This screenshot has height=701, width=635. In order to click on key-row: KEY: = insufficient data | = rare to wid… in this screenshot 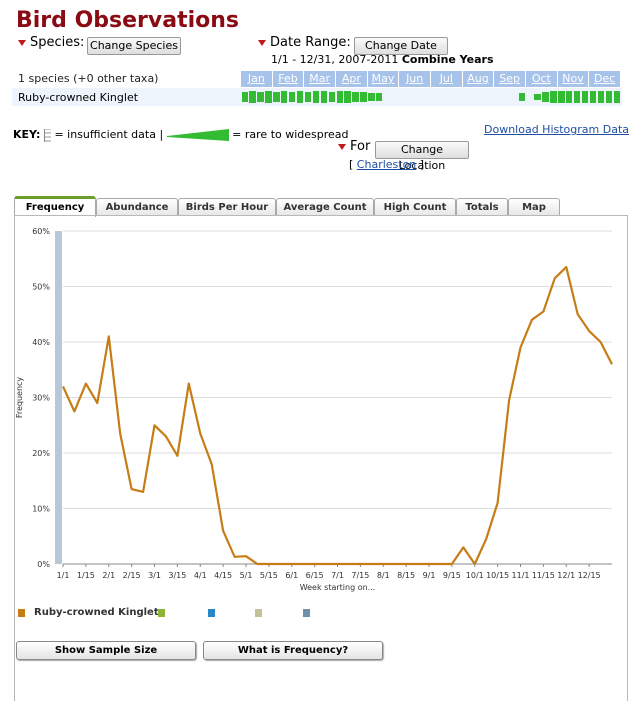, I will do `click(181, 135)`.